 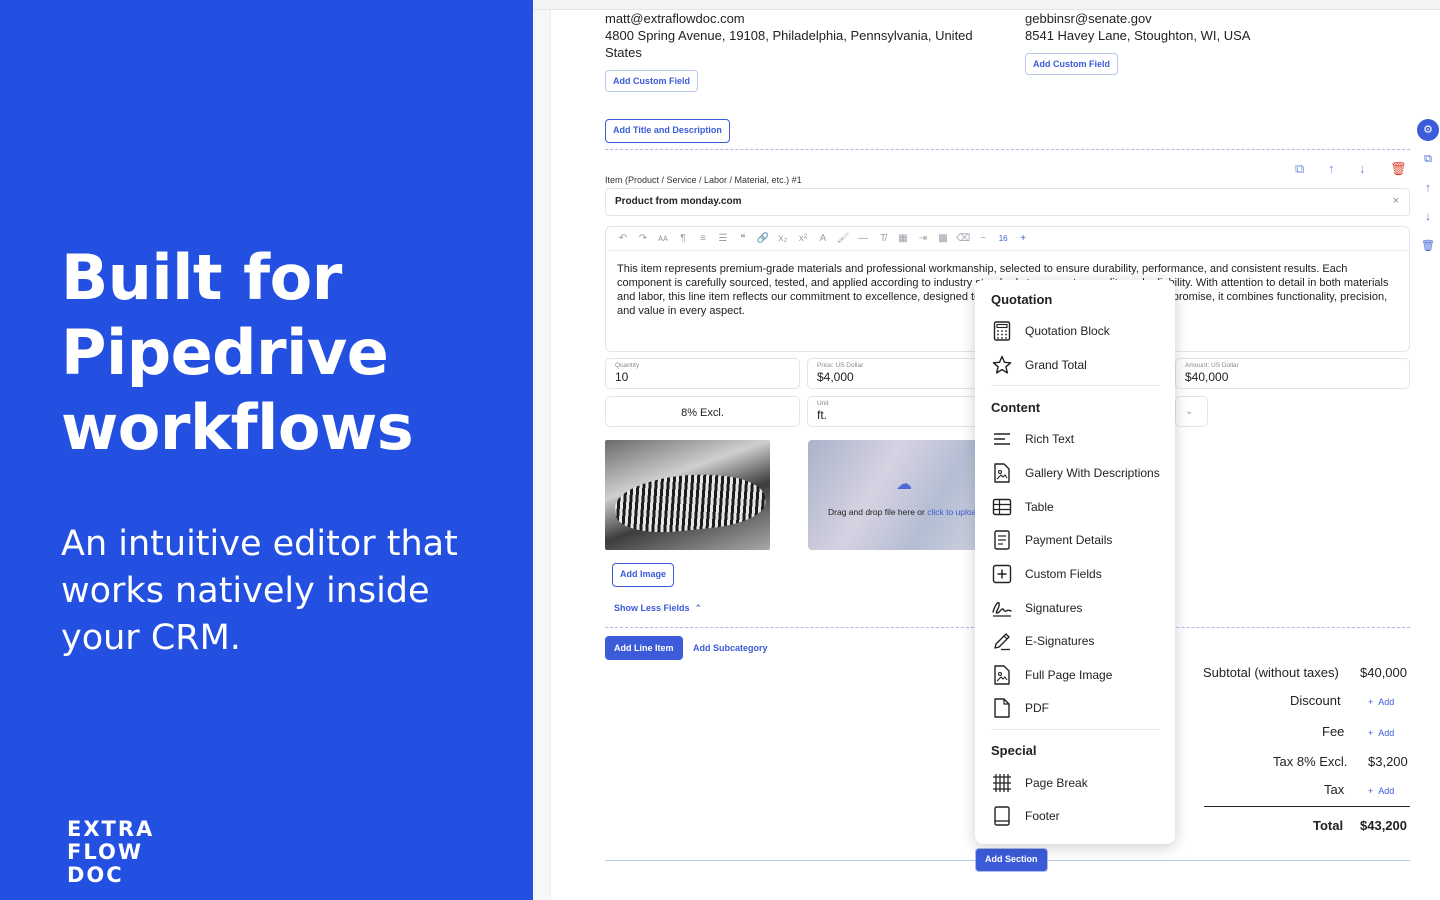 What do you see at coordinates (883, 238) in the screenshot?
I see `clear-format-icon: T̸` at bounding box center [883, 238].